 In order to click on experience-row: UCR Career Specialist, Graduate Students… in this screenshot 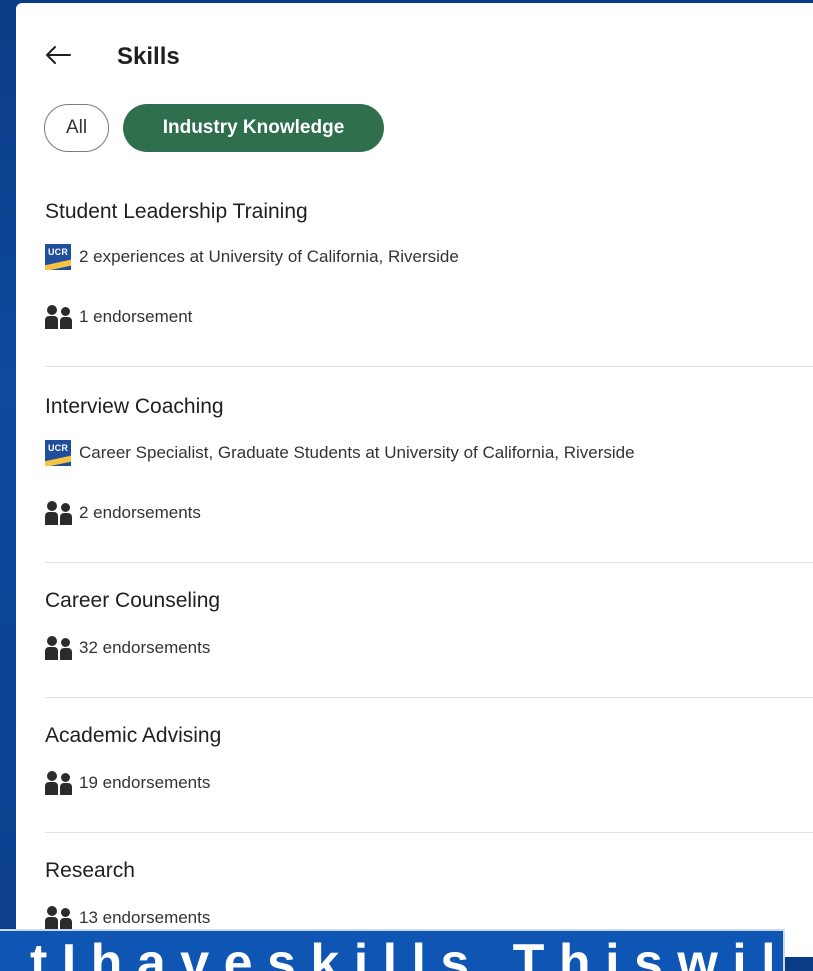, I will do `click(340, 453)`.